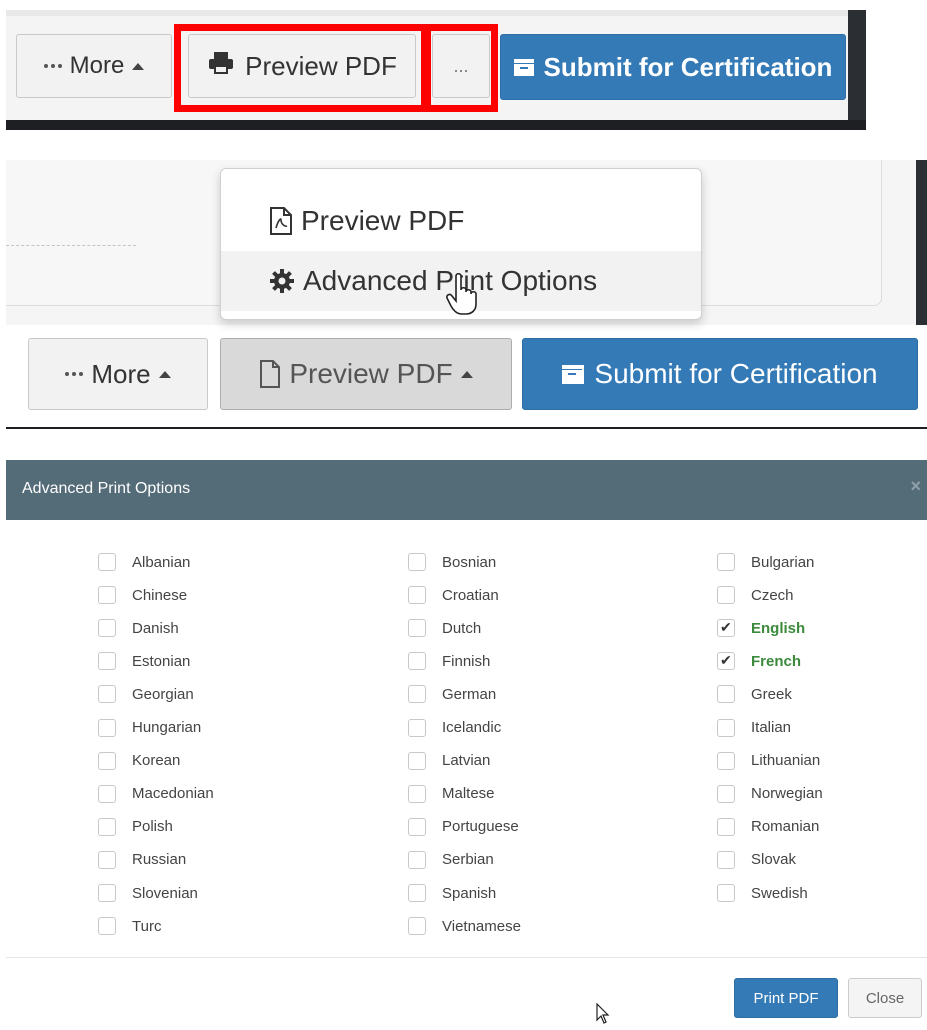 The height and width of the screenshot is (1030, 927). Describe the element at coordinates (451, 860) in the screenshot. I see `language-option: Serbian` at that location.